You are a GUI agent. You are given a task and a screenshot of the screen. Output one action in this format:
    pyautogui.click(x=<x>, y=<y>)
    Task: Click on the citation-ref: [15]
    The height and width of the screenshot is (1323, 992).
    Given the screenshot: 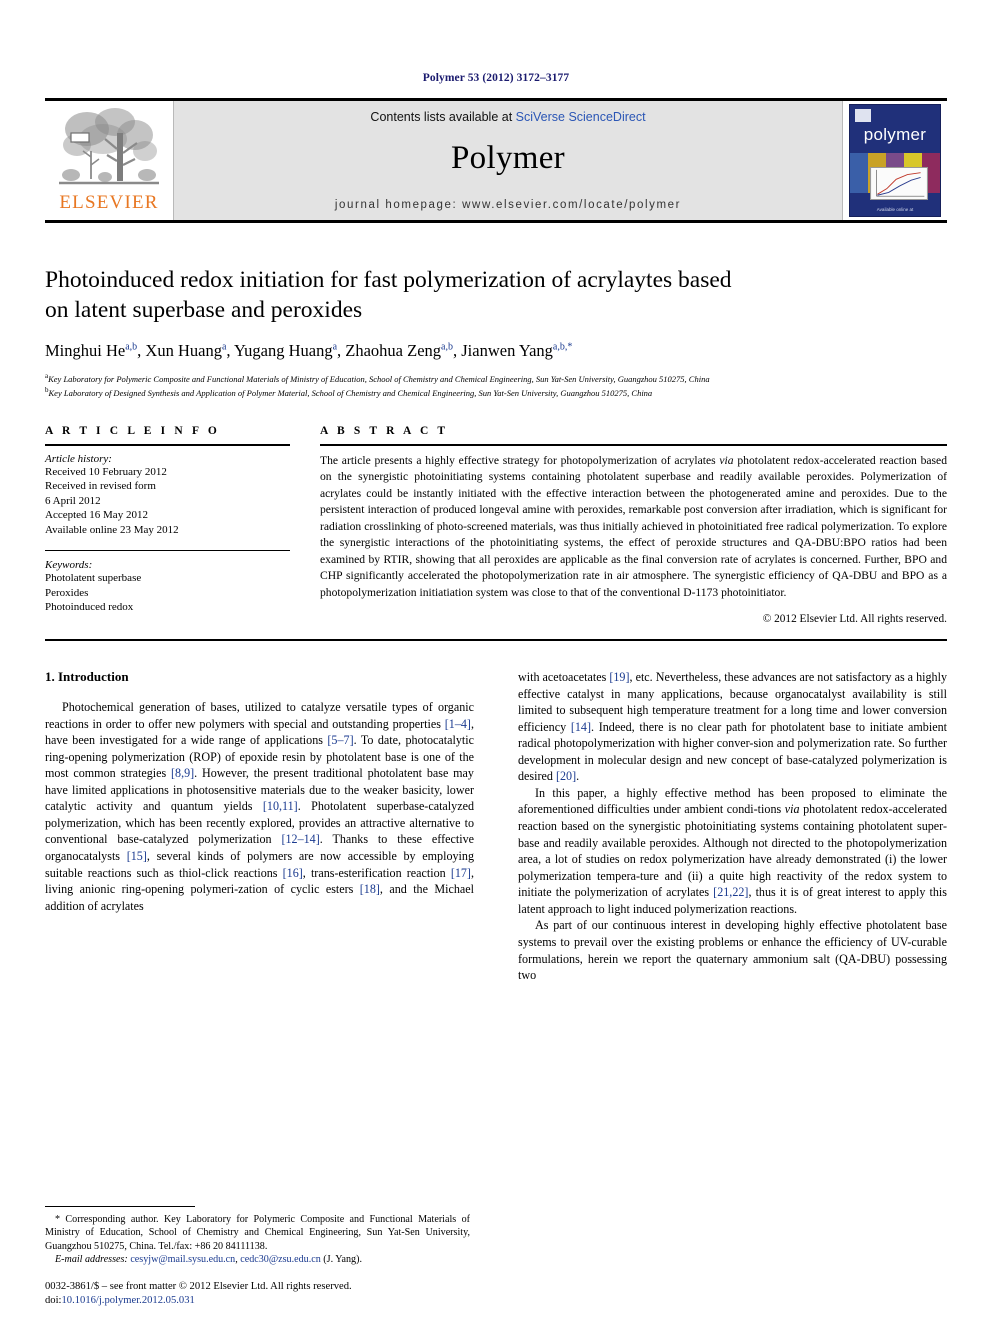 What is the action you would take?
    pyautogui.click(x=137, y=856)
    